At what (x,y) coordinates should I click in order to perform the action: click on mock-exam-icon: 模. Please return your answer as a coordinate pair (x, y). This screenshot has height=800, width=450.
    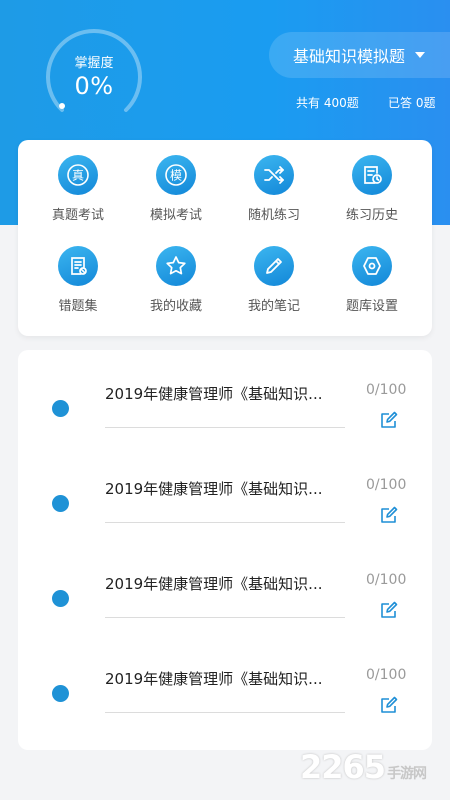
    Looking at the image, I should click on (176, 175).